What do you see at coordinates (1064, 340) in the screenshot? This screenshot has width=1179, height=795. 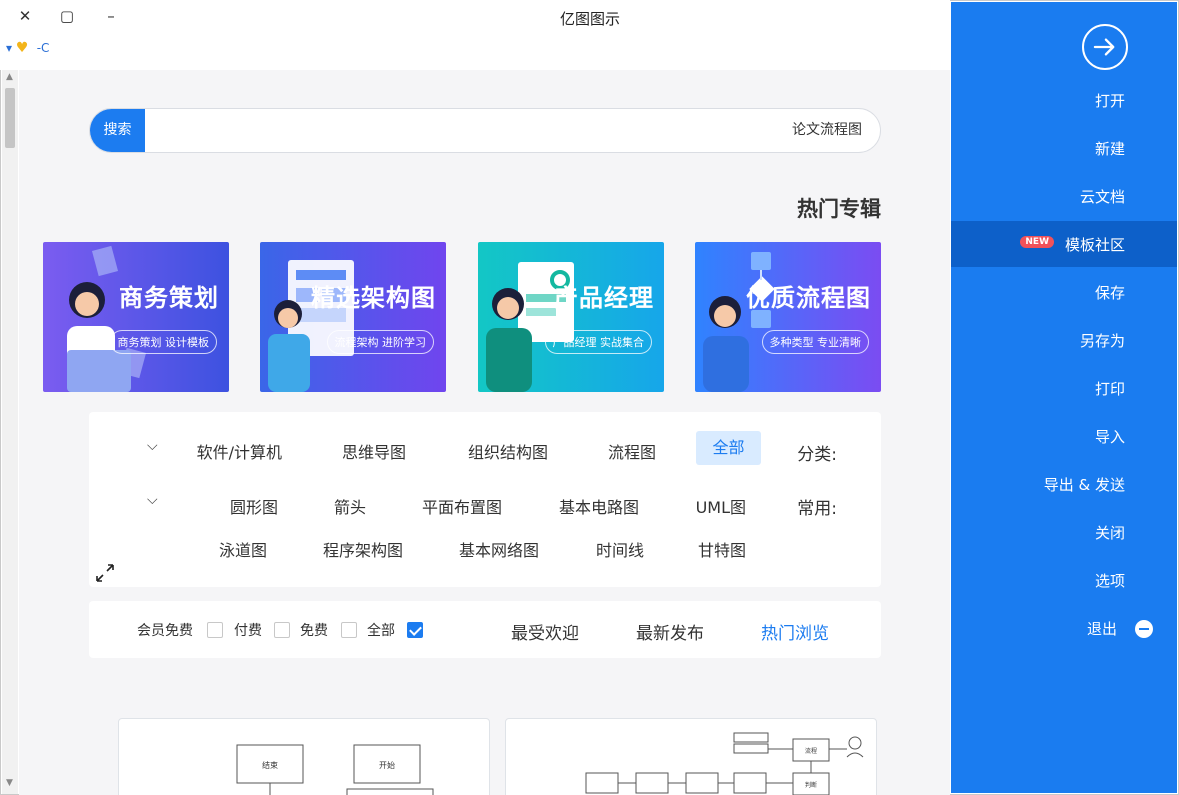 I see `sidebar-item-save-as: 另存为` at bounding box center [1064, 340].